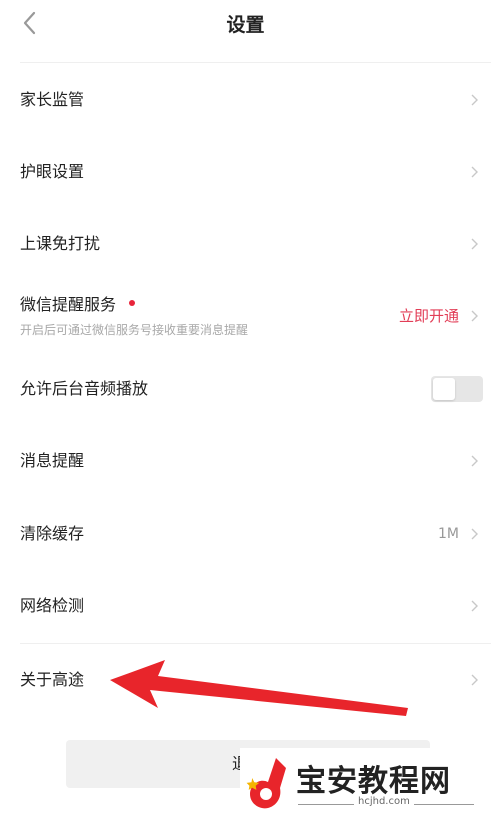  Describe the element at coordinates (384, 801) in the screenshot. I see `watermark-url: hcjhd.com` at that location.